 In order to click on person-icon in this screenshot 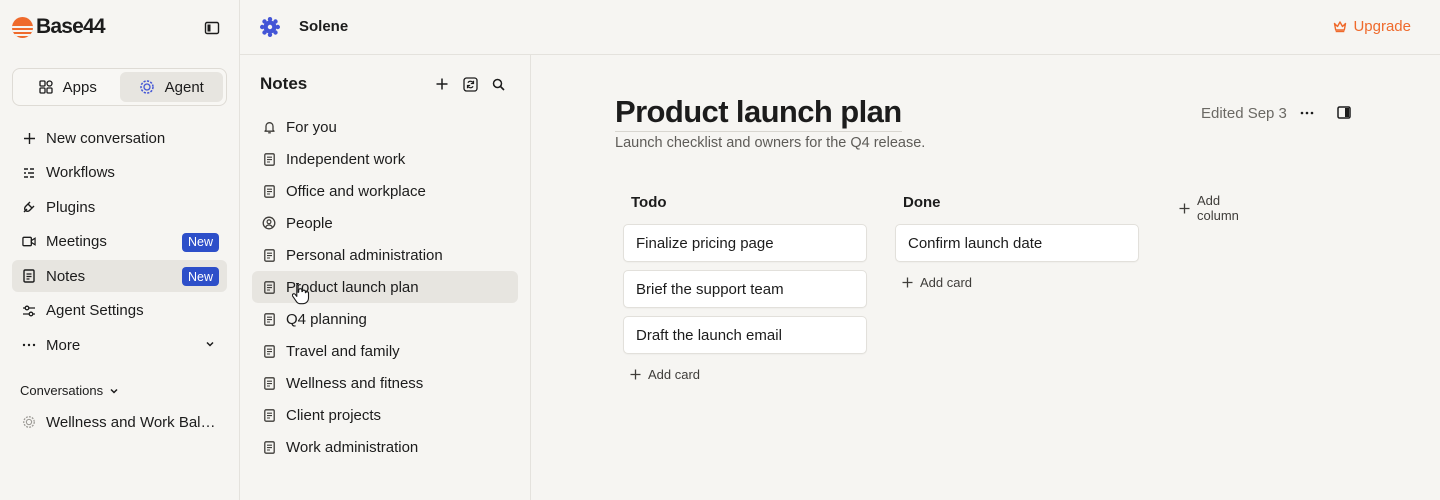, I will do `click(269, 223)`.